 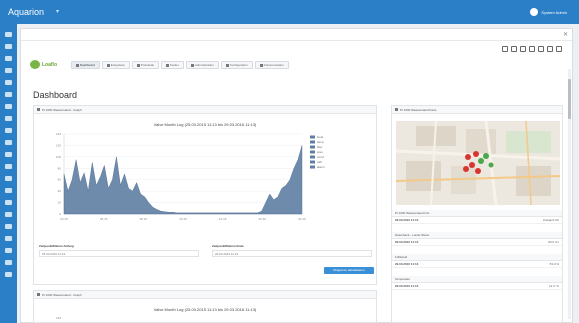 What do you see at coordinates (8, 202) in the screenshot?
I see `cloud-icon` at bounding box center [8, 202].